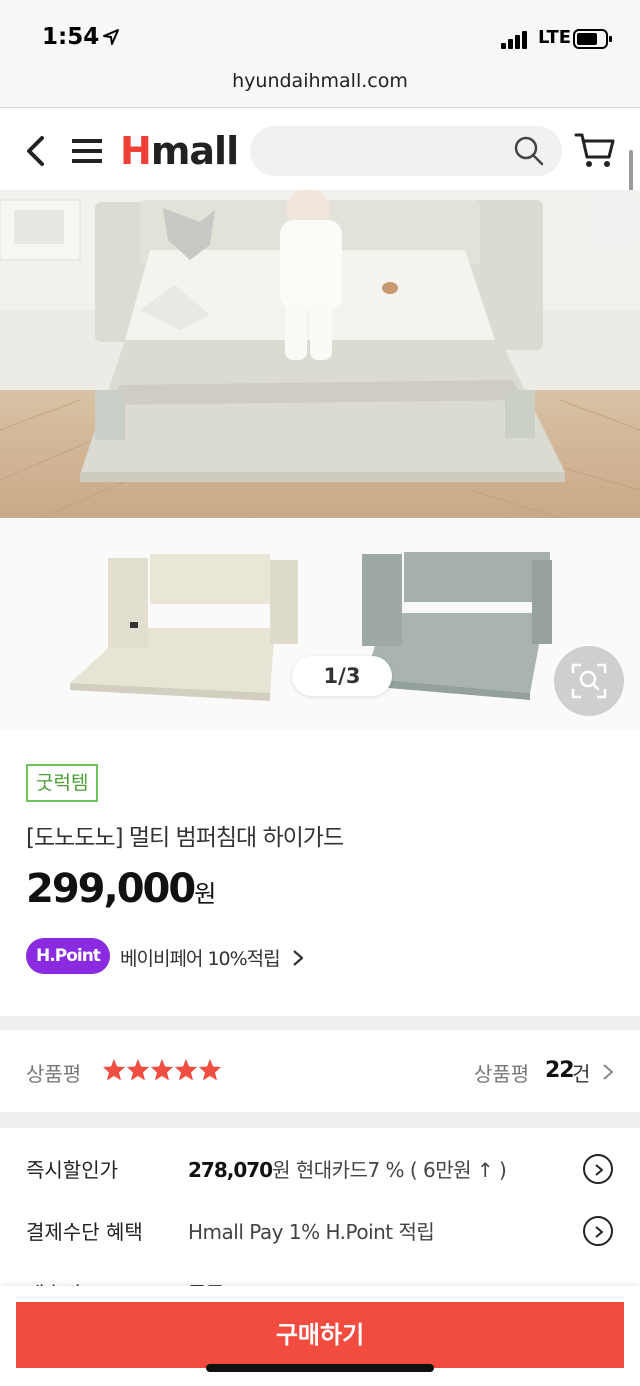  I want to click on price-unit: 원, so click(205, 894).